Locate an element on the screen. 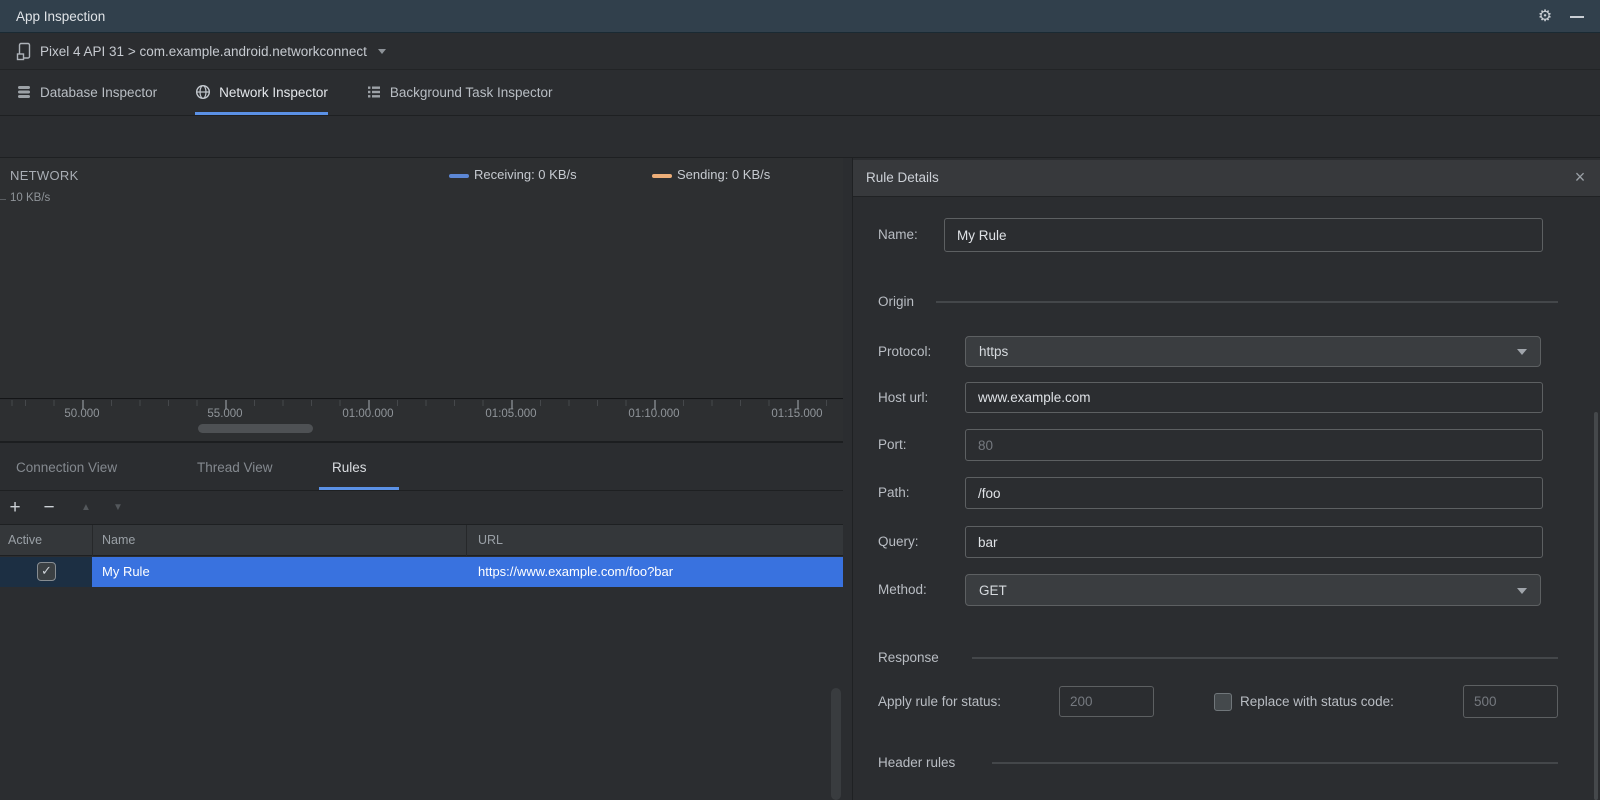 The width and height of the screenshot is (1600, 800). phone-icon is located at coordinates (24, 51).